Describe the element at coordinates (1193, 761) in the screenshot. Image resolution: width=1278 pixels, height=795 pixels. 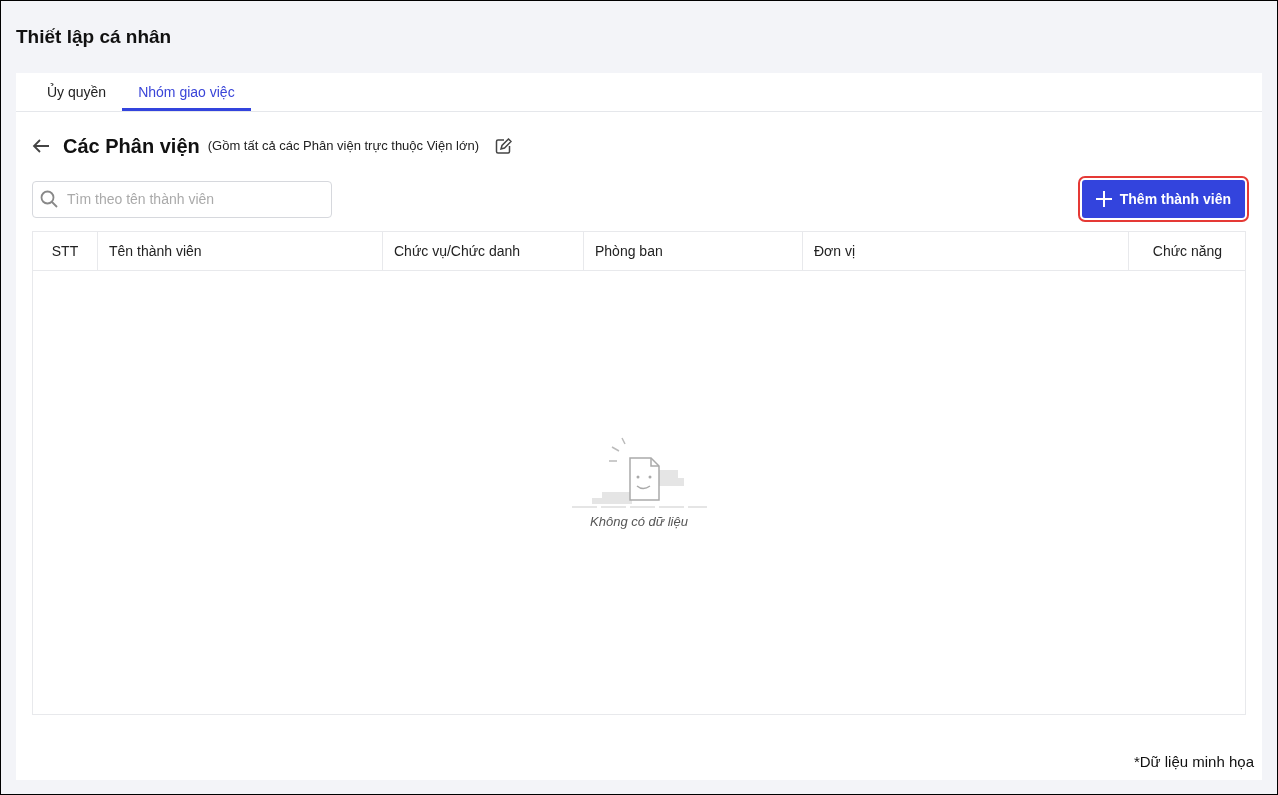
I see `footnote: *Dữ liệu minh họa` at that location.